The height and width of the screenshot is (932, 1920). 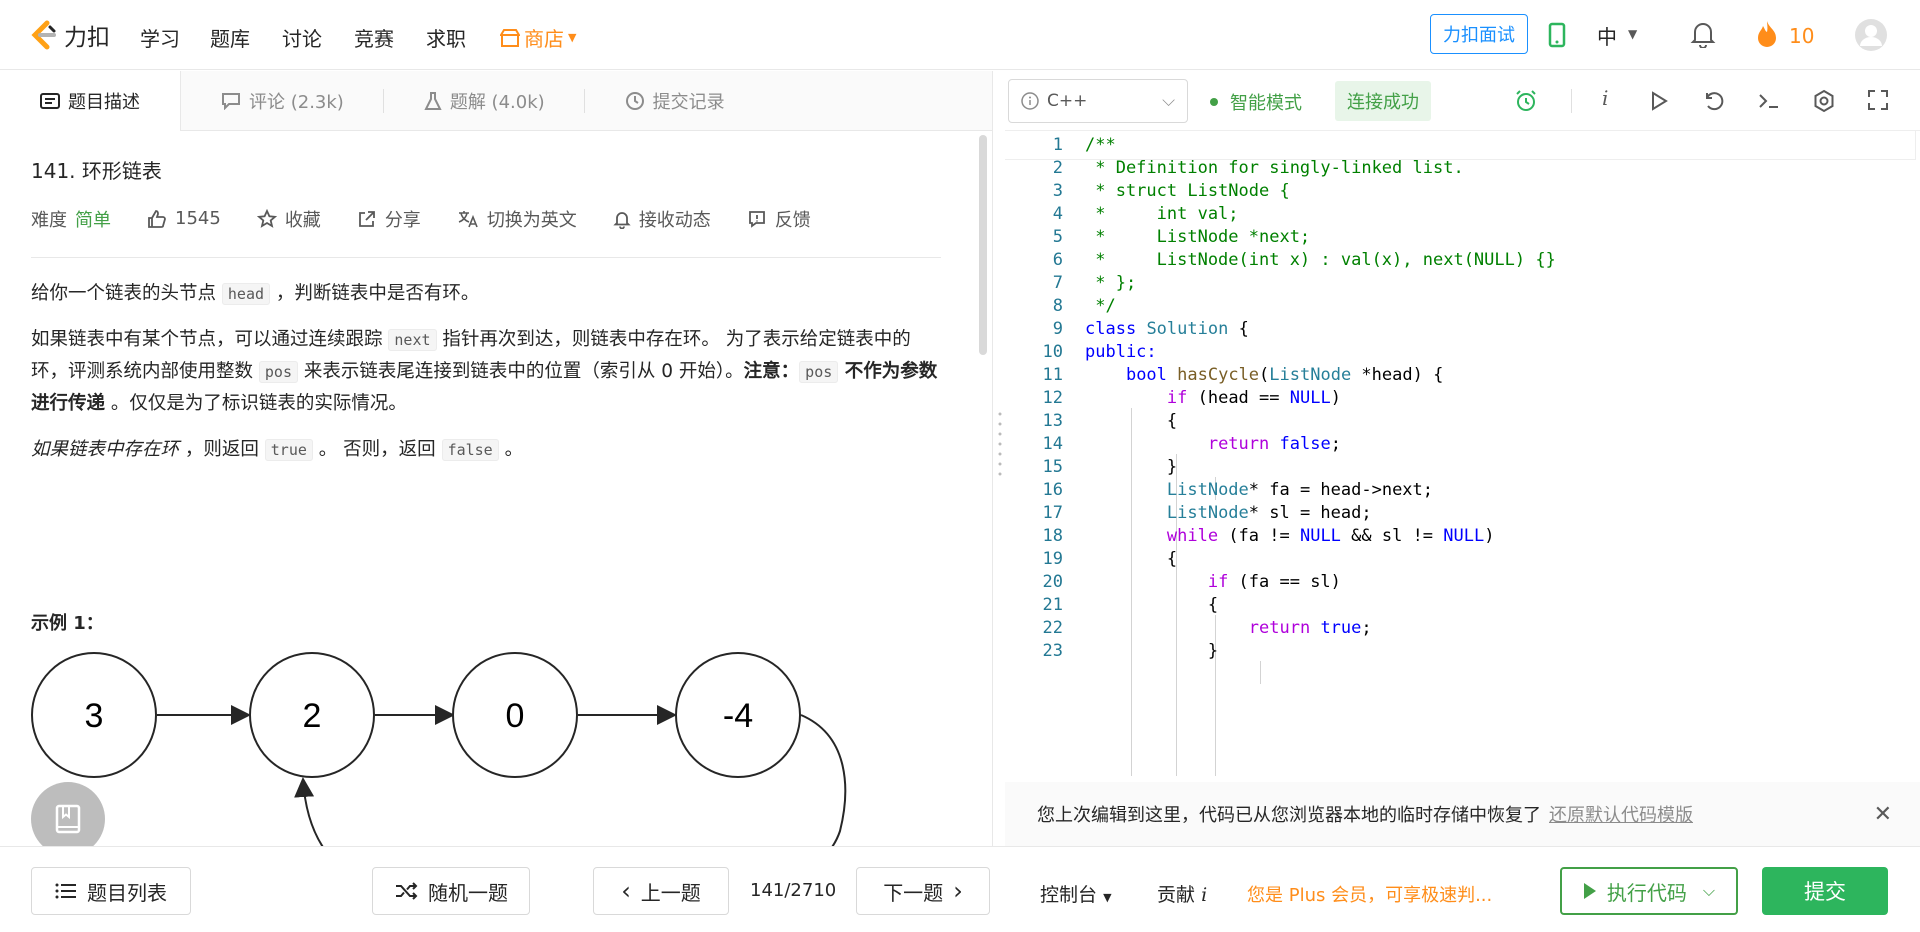 What do you see at coordinates (1769, 101) in the screenshot?
I see `terminal-icon` at bounding box center [1769, 101].